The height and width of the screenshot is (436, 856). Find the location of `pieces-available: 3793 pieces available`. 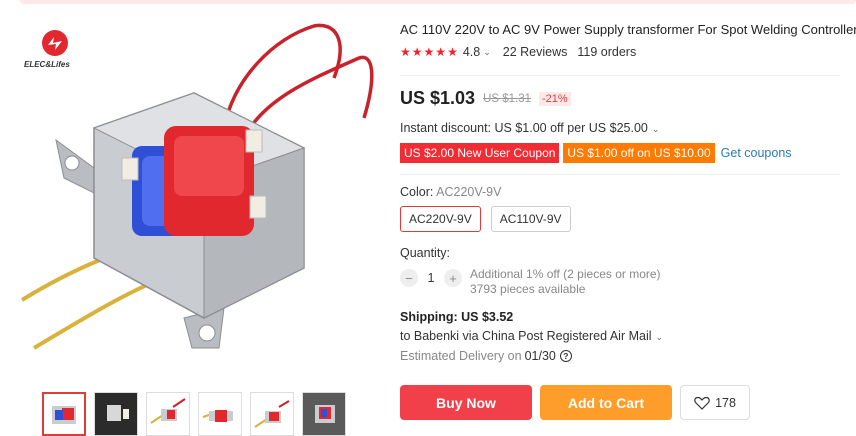

pieces-available: 3793 pieces available is located at coordinates (528, 289).